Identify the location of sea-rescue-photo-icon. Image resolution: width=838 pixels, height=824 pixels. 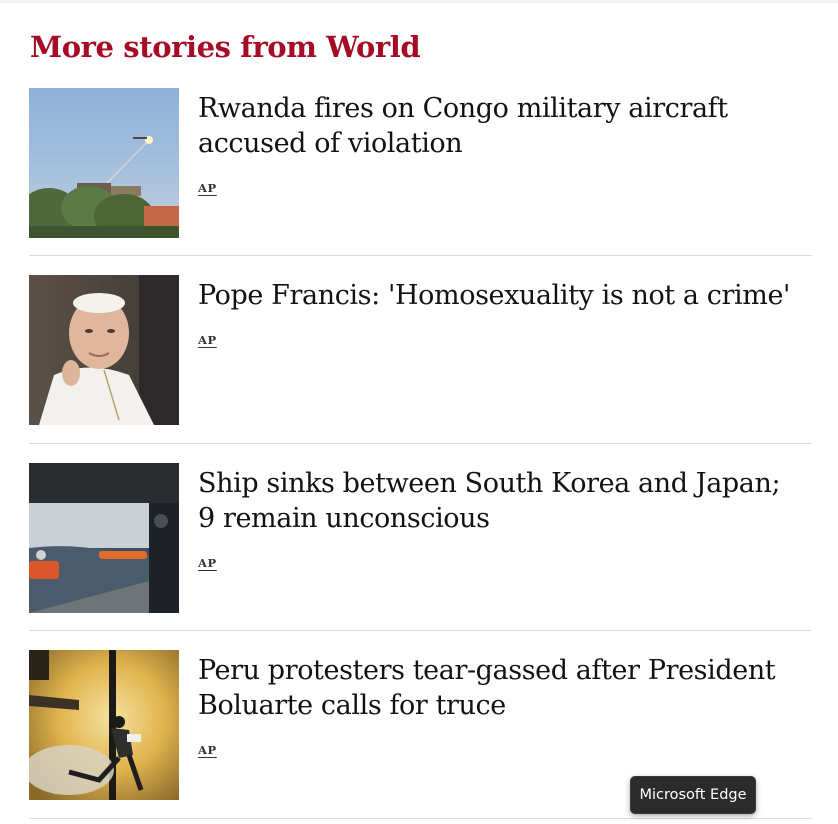
(104, 538).